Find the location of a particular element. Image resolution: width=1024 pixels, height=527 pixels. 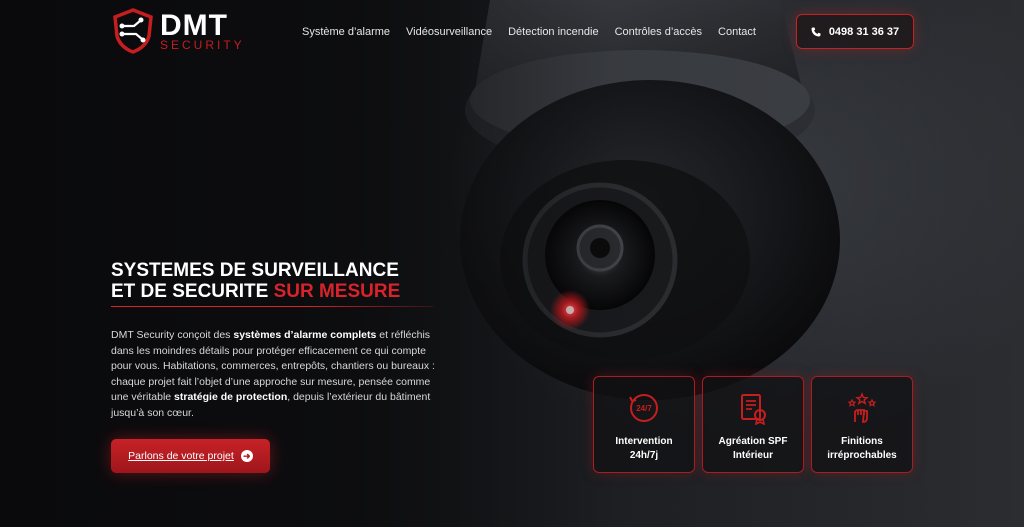

desc-bold2: stratégie de protection is located at coordinates (231, 397).